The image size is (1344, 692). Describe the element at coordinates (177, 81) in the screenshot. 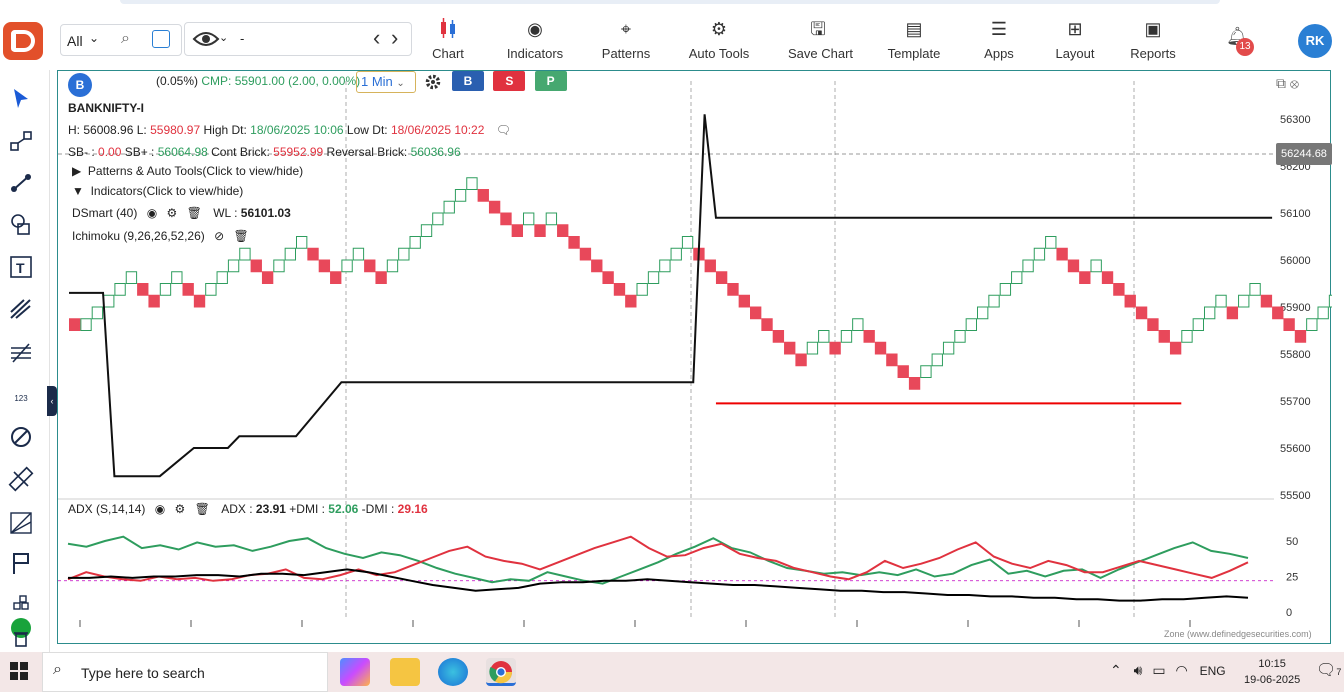

I see `change-percent: (0.05%)` at that location.